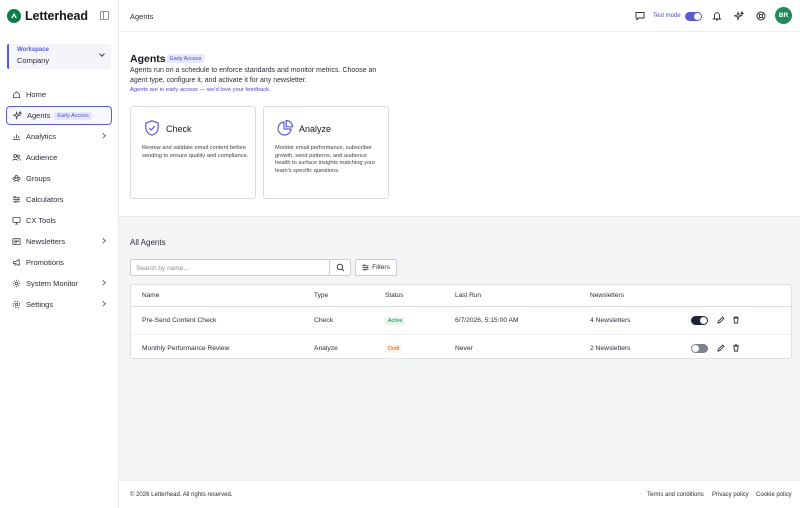 Image resolution: width=800 pixels, height=508 pixels. Describe the element at coordinates (16, 283) in the screenshot. I see `settings-gear-icon` at that location.